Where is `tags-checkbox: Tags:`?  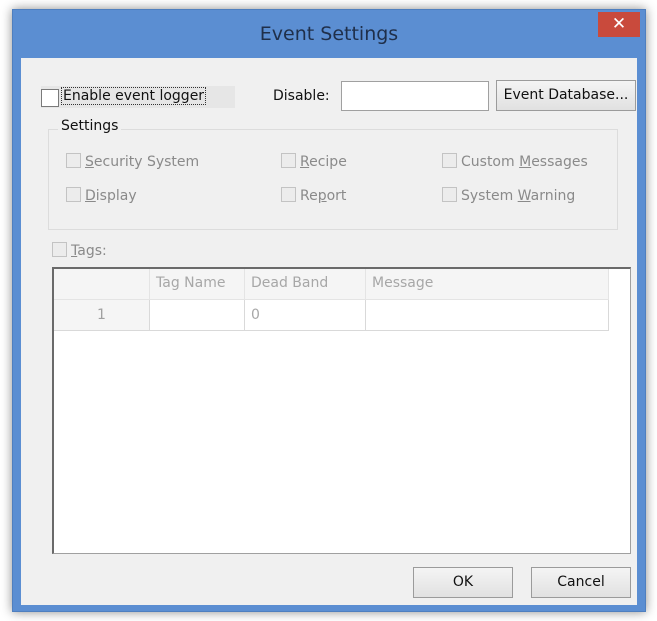
tags-checkbox: Tags: is located at coordinates (79, 250).